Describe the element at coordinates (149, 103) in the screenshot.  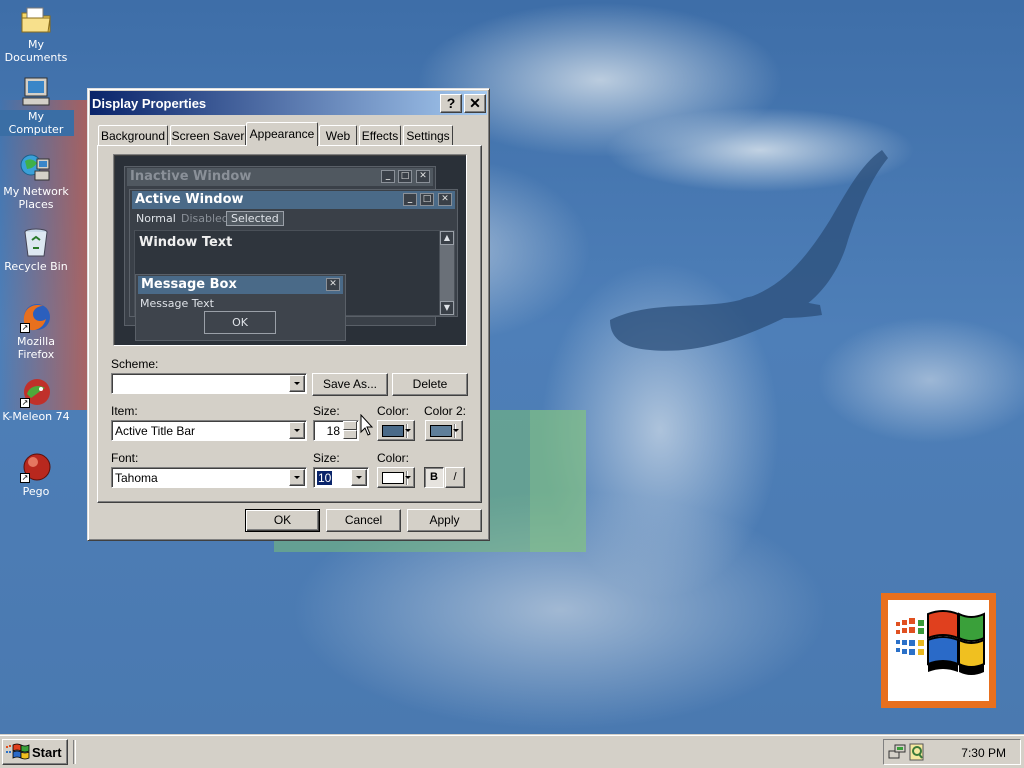
I see `dialog-title: Display Properties` at that location.